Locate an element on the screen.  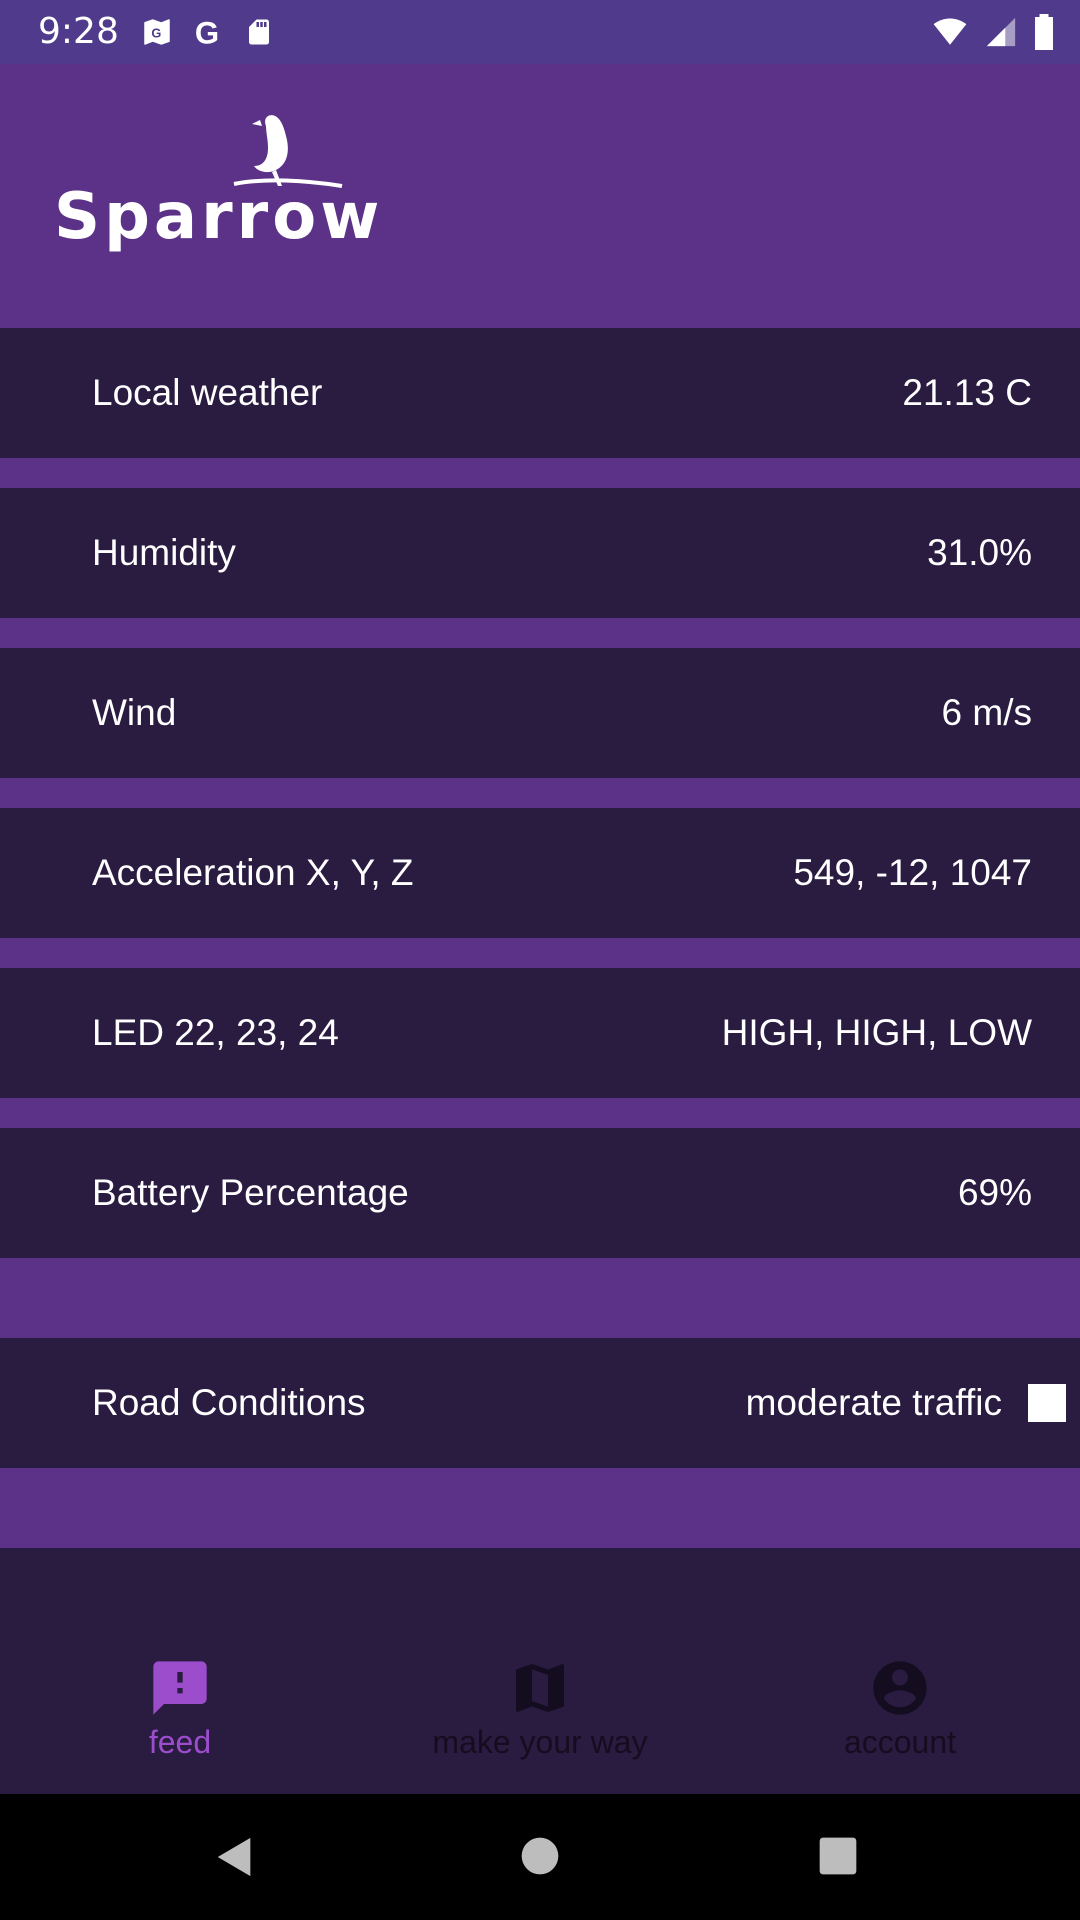
recents-icon is located at coordinates (838, 1856).